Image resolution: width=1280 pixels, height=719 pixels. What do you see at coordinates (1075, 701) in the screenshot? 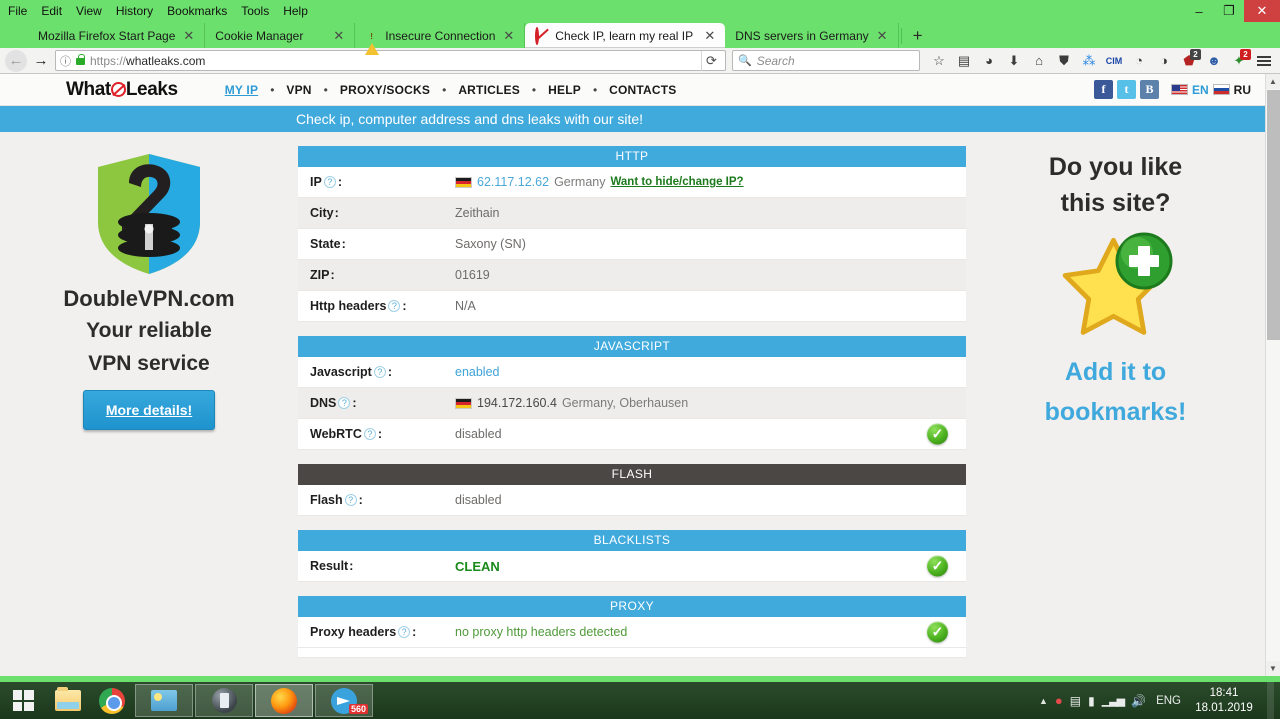
I see `network-error-icon: ▤` at bounding box center [1075, 701].